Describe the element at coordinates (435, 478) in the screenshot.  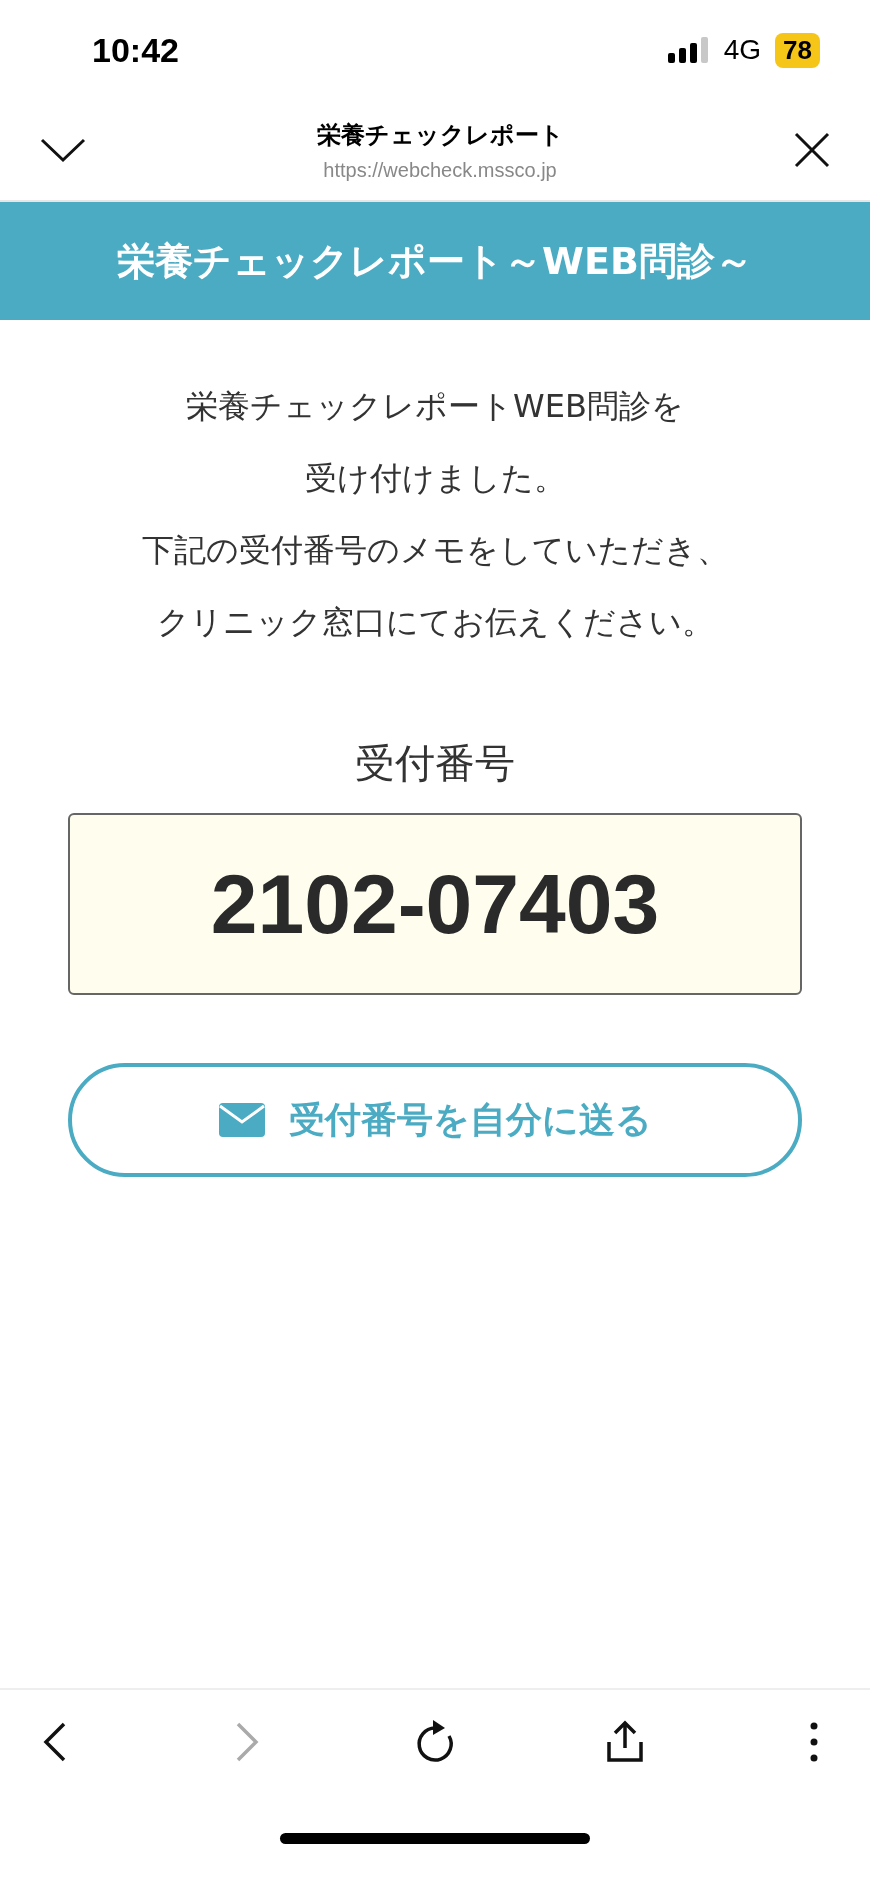
I see `message-line: 受け付けました。` at that location.